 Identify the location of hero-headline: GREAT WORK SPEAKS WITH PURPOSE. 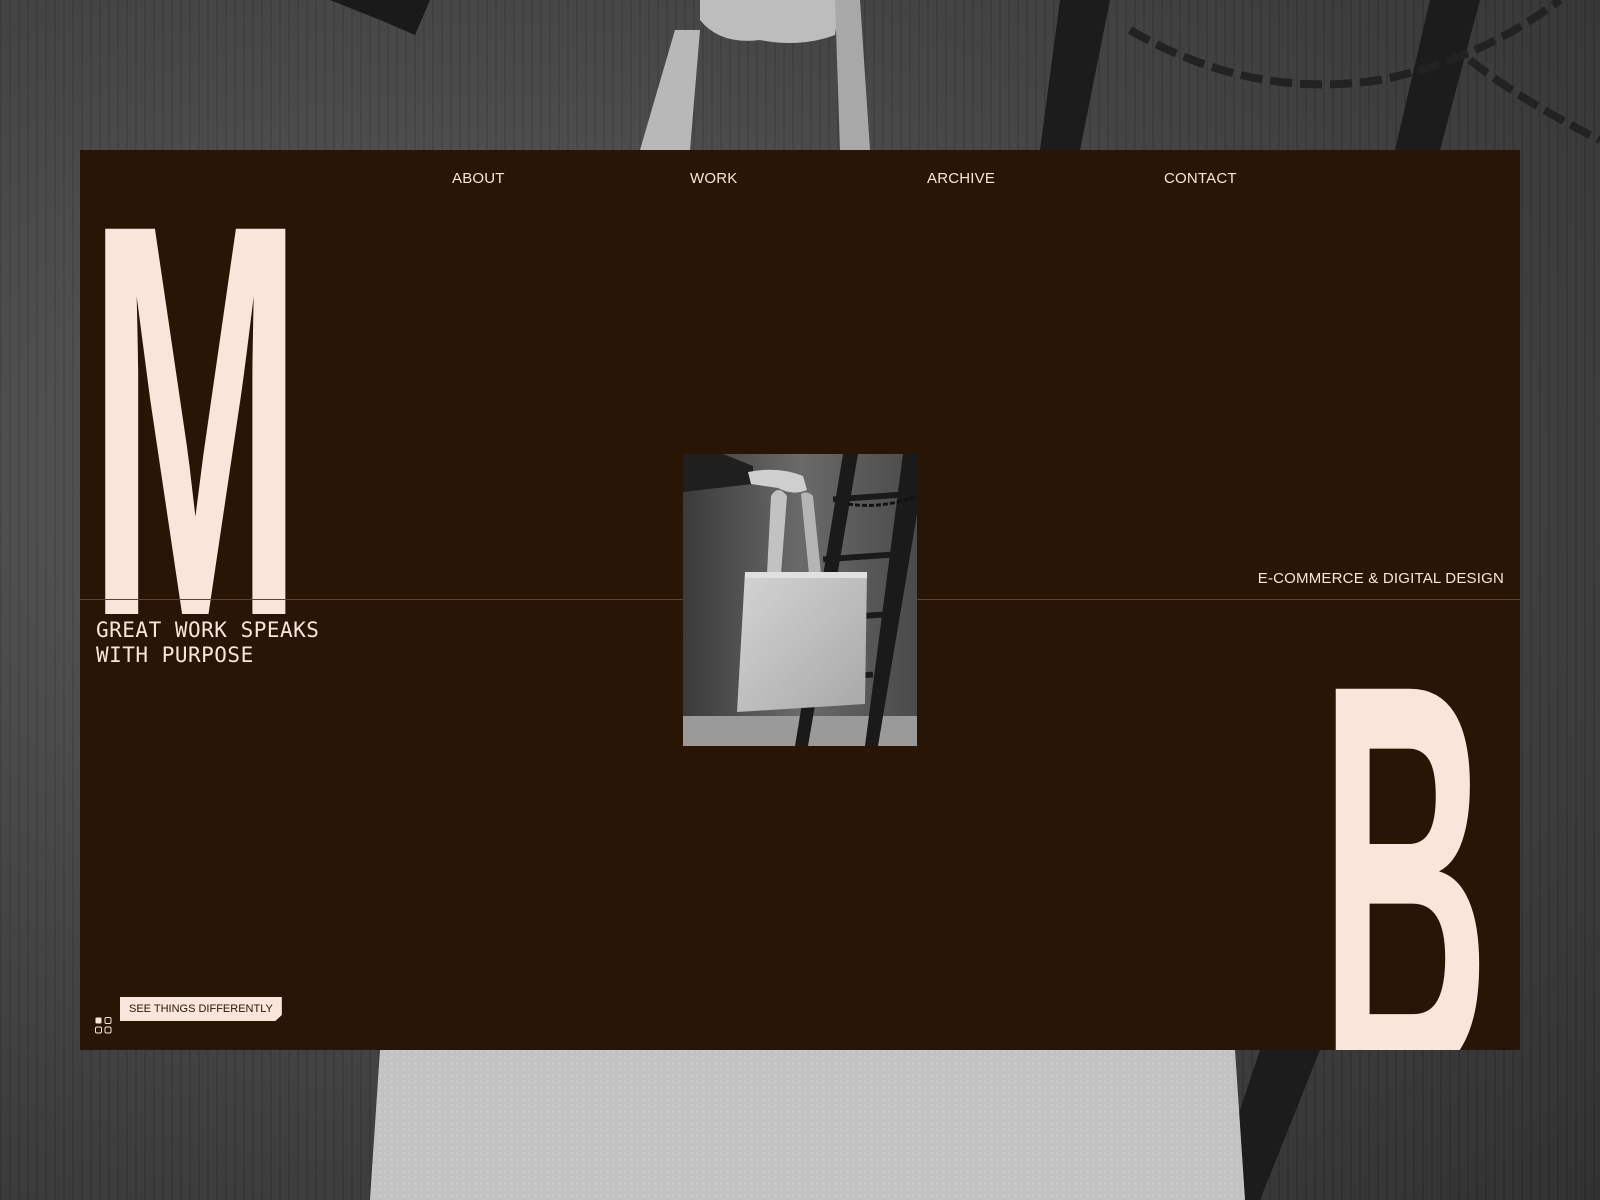
(246, 643).